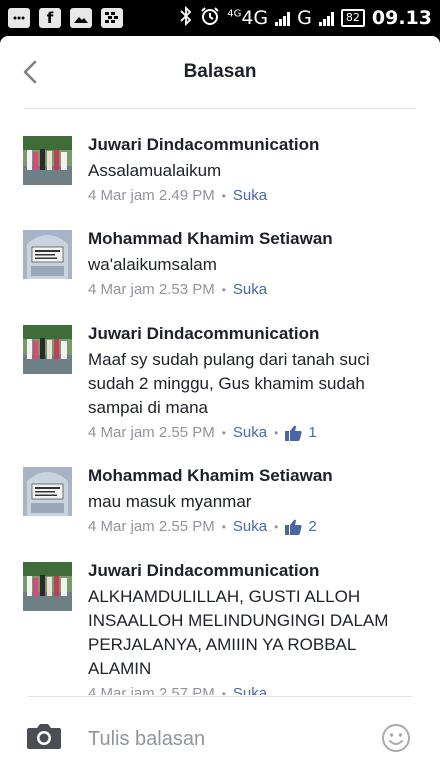  What do you see at coordinates (155, 170) in the screenshot?
I see `comment-text: Assalamualaikum` at bounding box center [155, 170].